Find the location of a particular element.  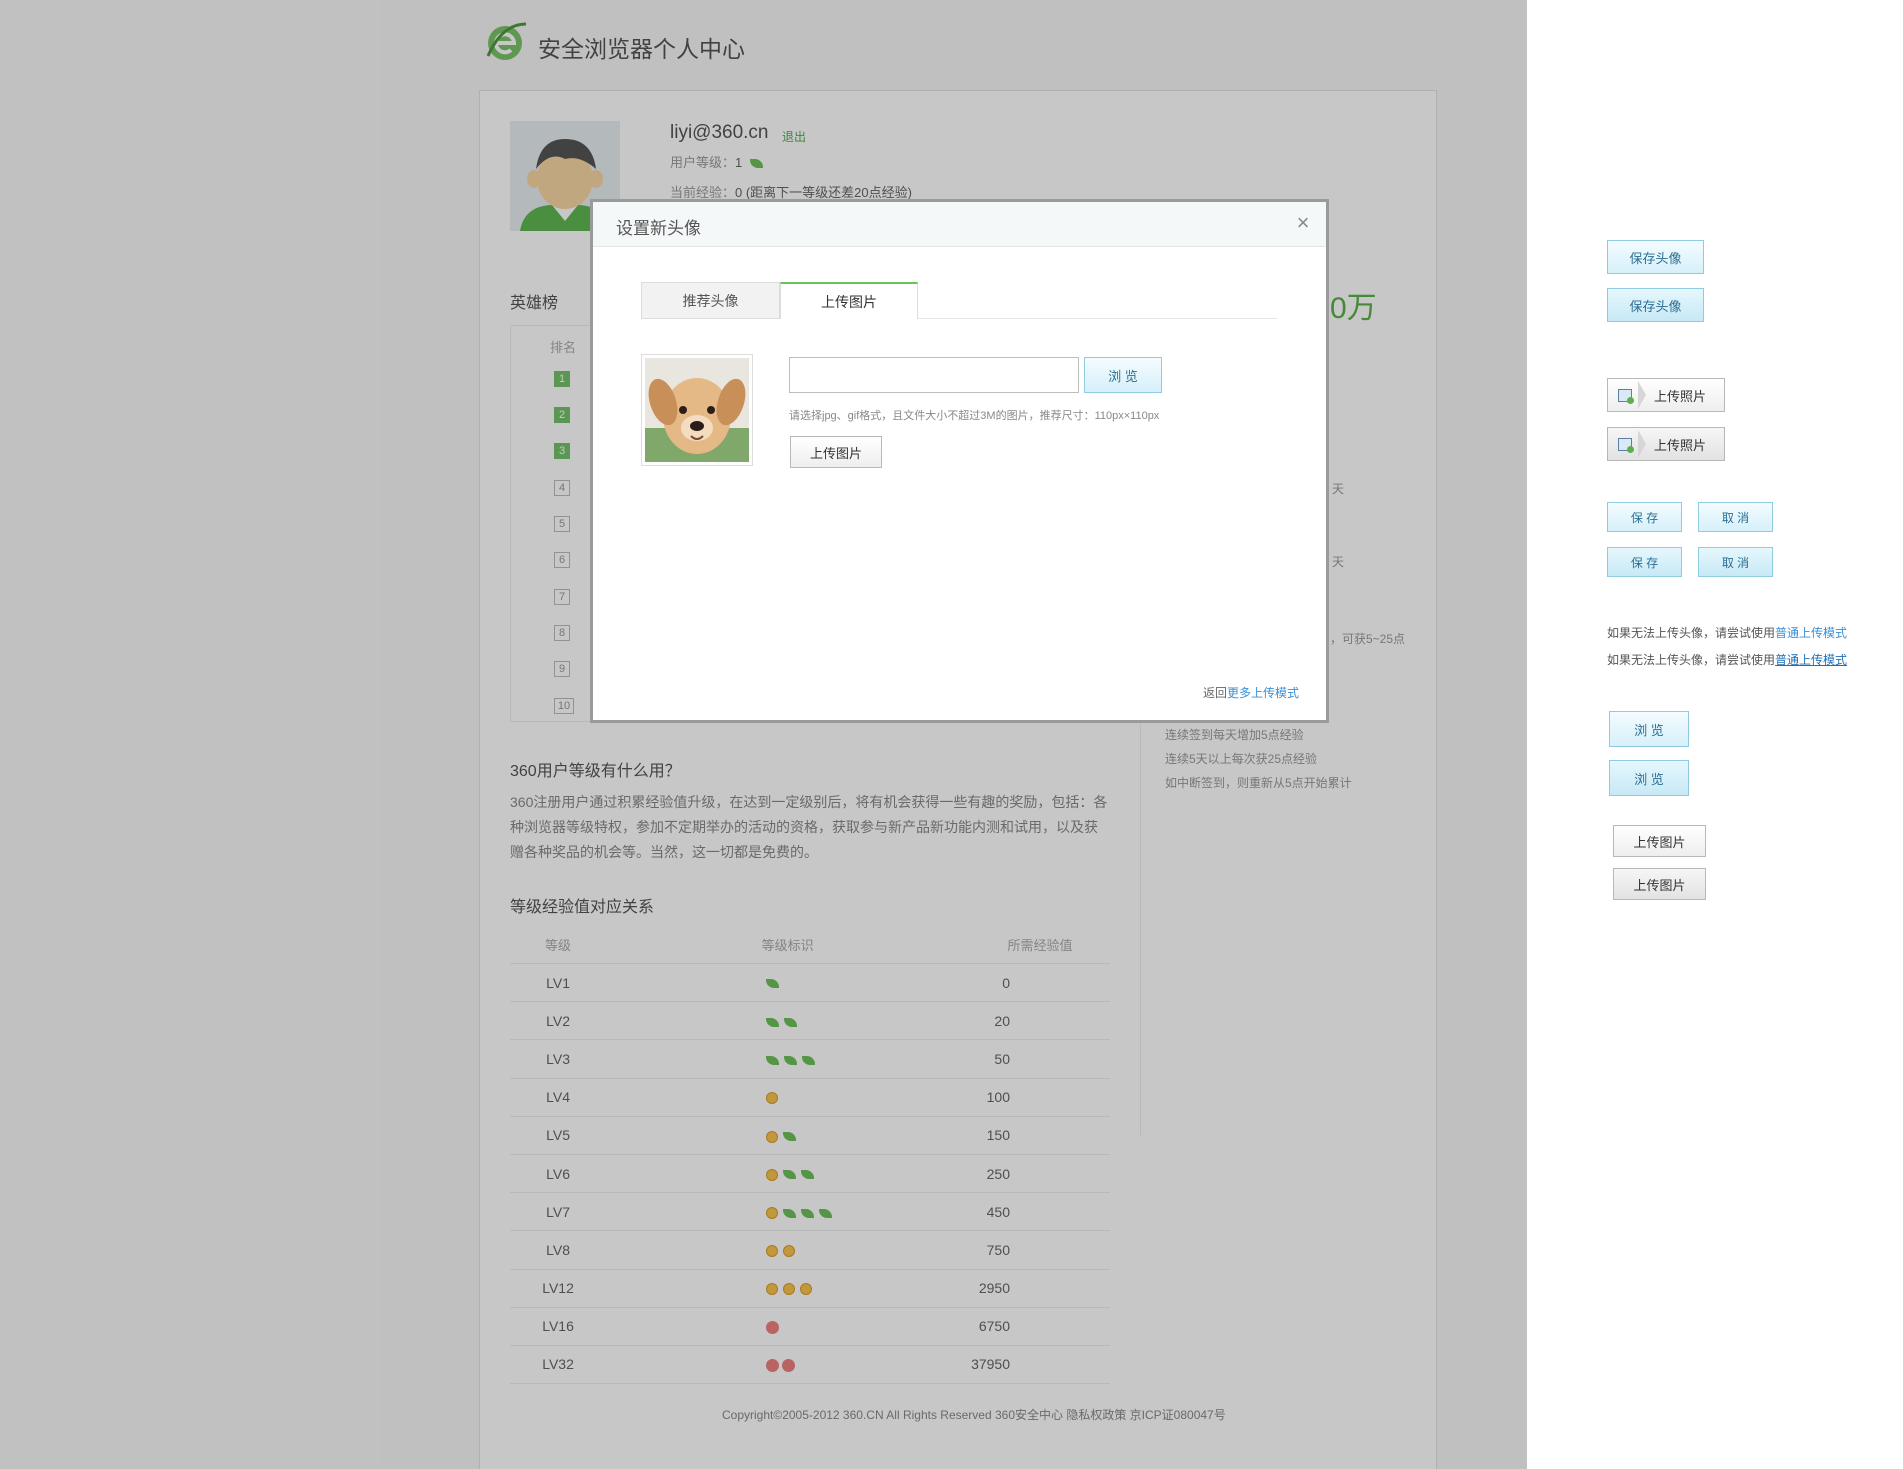

cancel-button: 取 消 is located at coordinates (1735, 517).